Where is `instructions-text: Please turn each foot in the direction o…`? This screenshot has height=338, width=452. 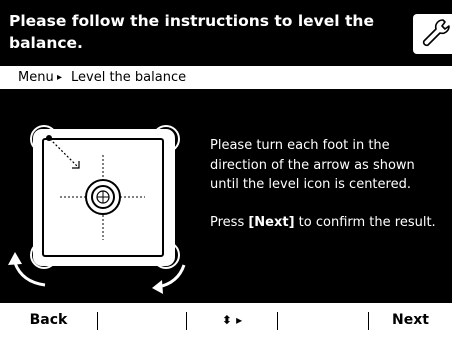
instructions-text: Please turn each foot in the direction o… is located at coordinates (328, 184).